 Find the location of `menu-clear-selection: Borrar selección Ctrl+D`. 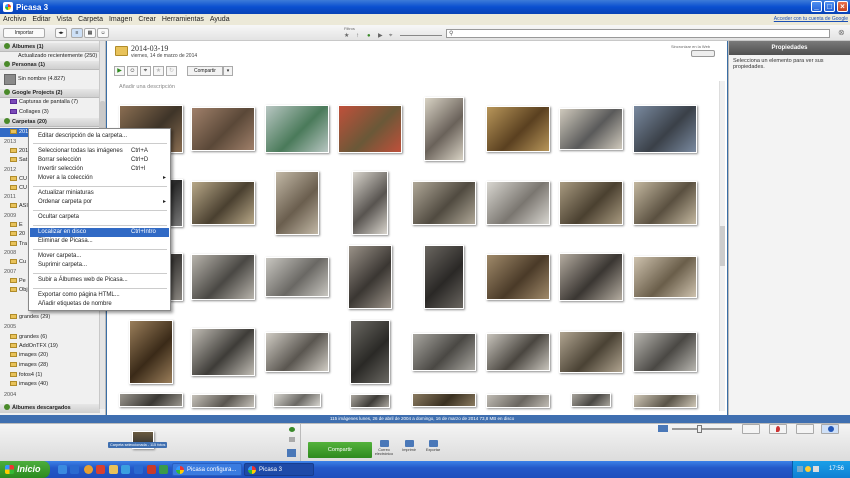

menu-clear-selection: Borrar selección Ctrl+D is located at coordinates (99, 160).